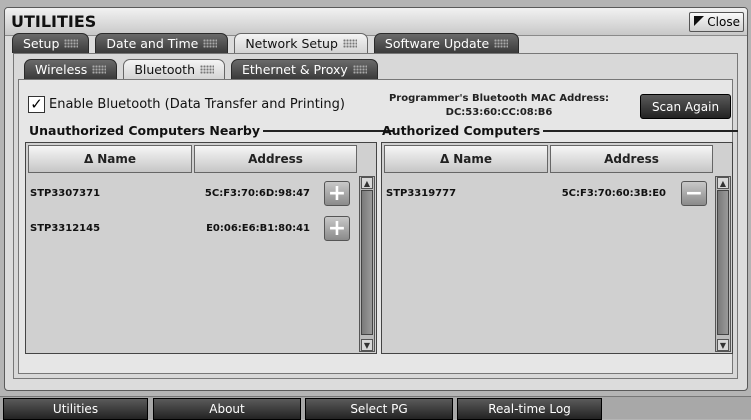 The image size is (751, 420). I want to click on close-button: Close, so click(716, 22).